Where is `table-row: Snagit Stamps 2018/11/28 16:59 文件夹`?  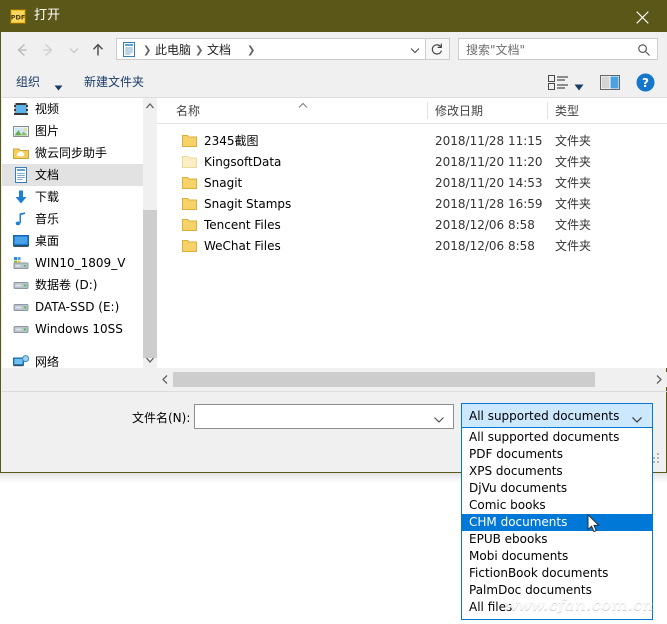 table-row: Snagit Stamps 2018/11/28 16:59 文件夹 is located at coordinates (412, 204).